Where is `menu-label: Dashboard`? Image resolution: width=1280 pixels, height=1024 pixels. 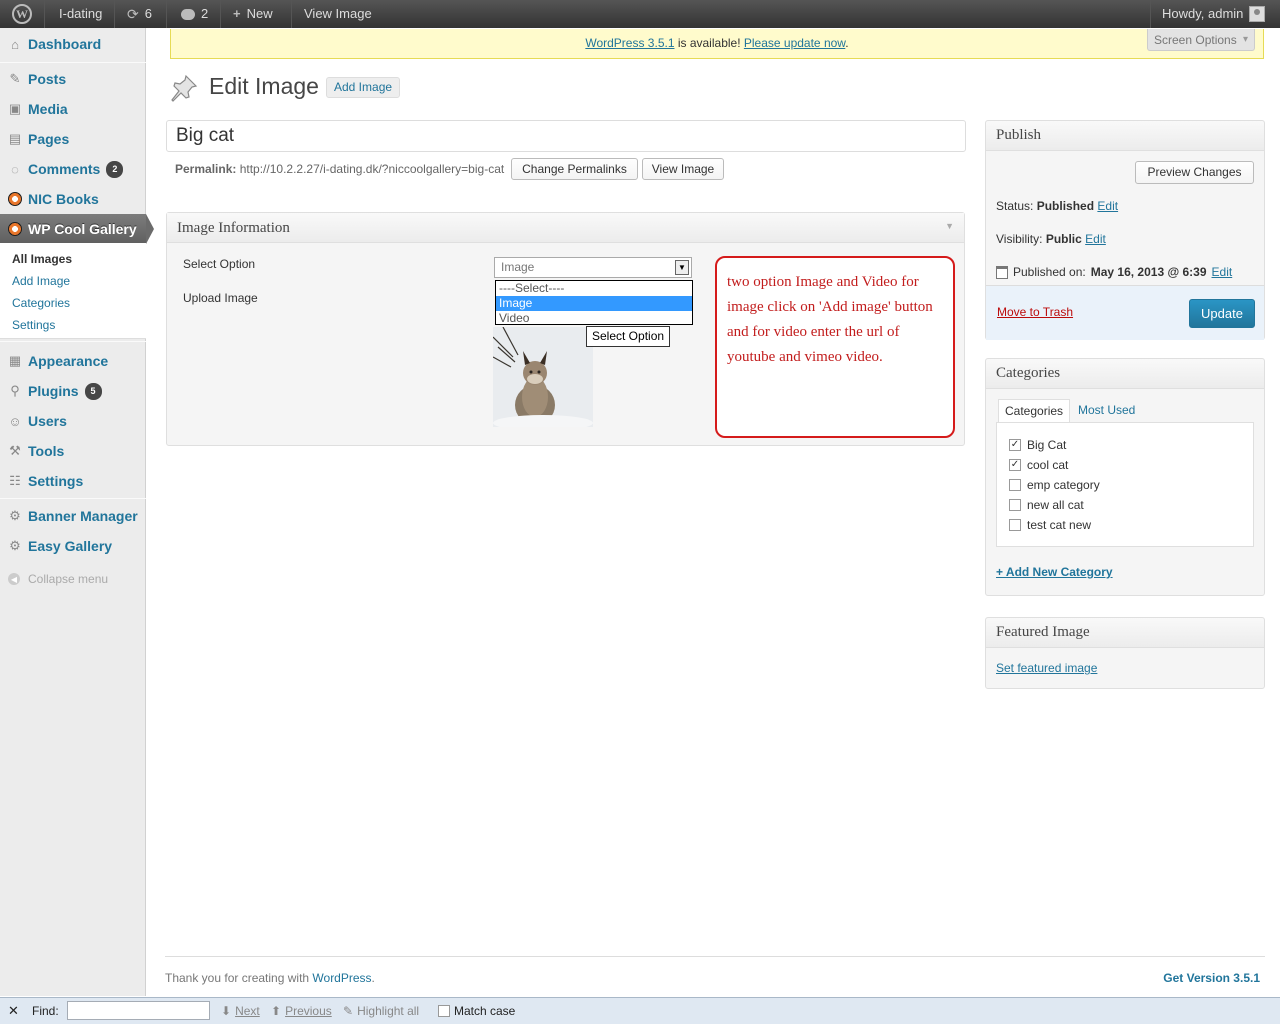
menu-label: Dashboard is located at coordinates (65, 44).